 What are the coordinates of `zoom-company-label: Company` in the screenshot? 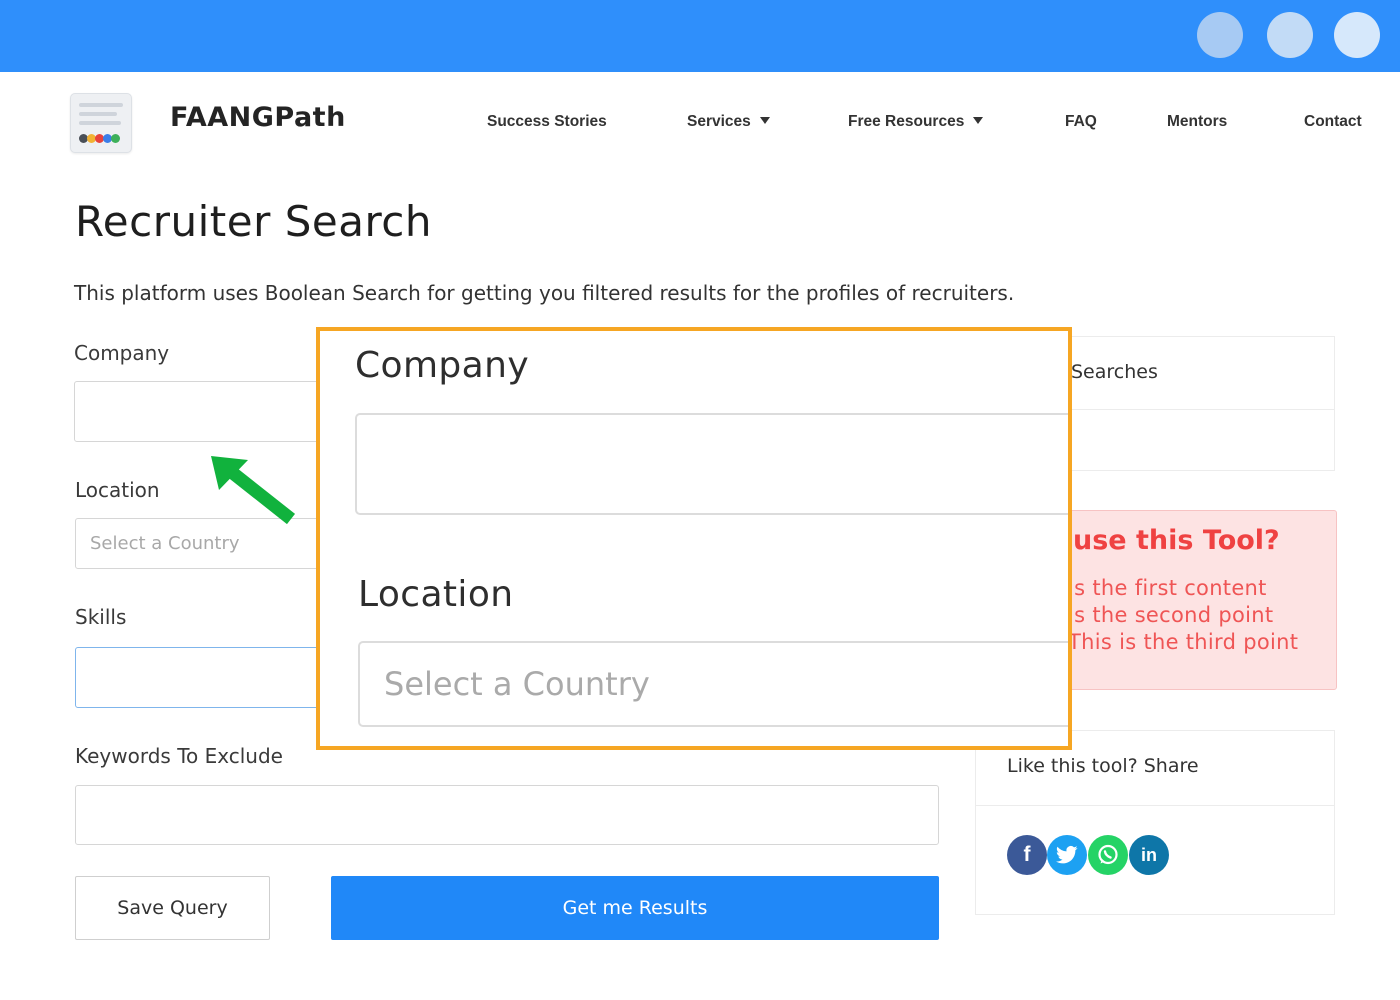 It's located at (442, 365).